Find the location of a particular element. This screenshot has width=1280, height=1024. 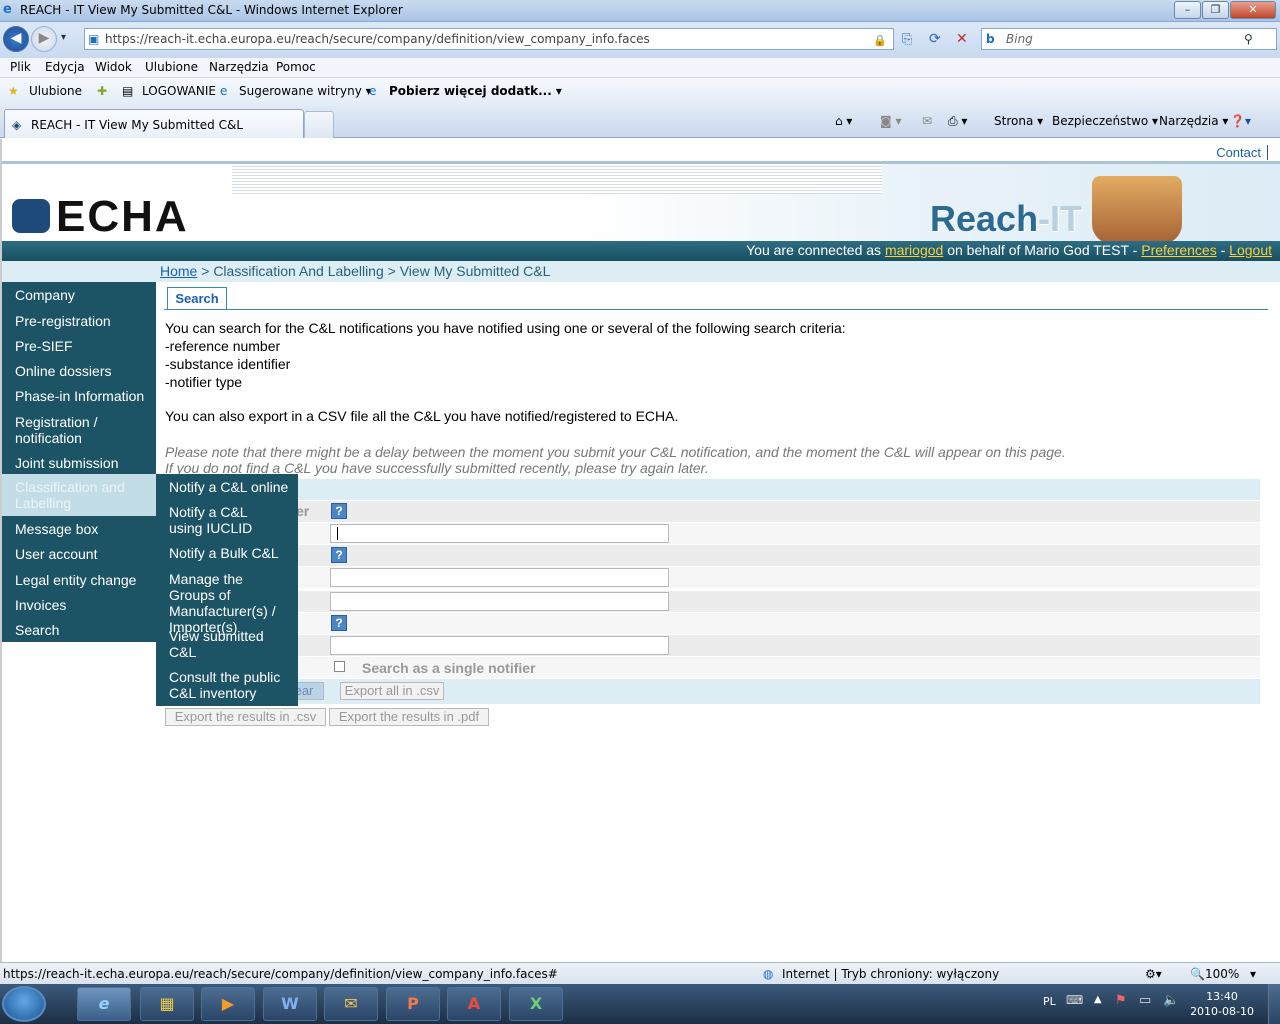

export-csv-button: Export the results in .csv is located at coordinates (245, 717).